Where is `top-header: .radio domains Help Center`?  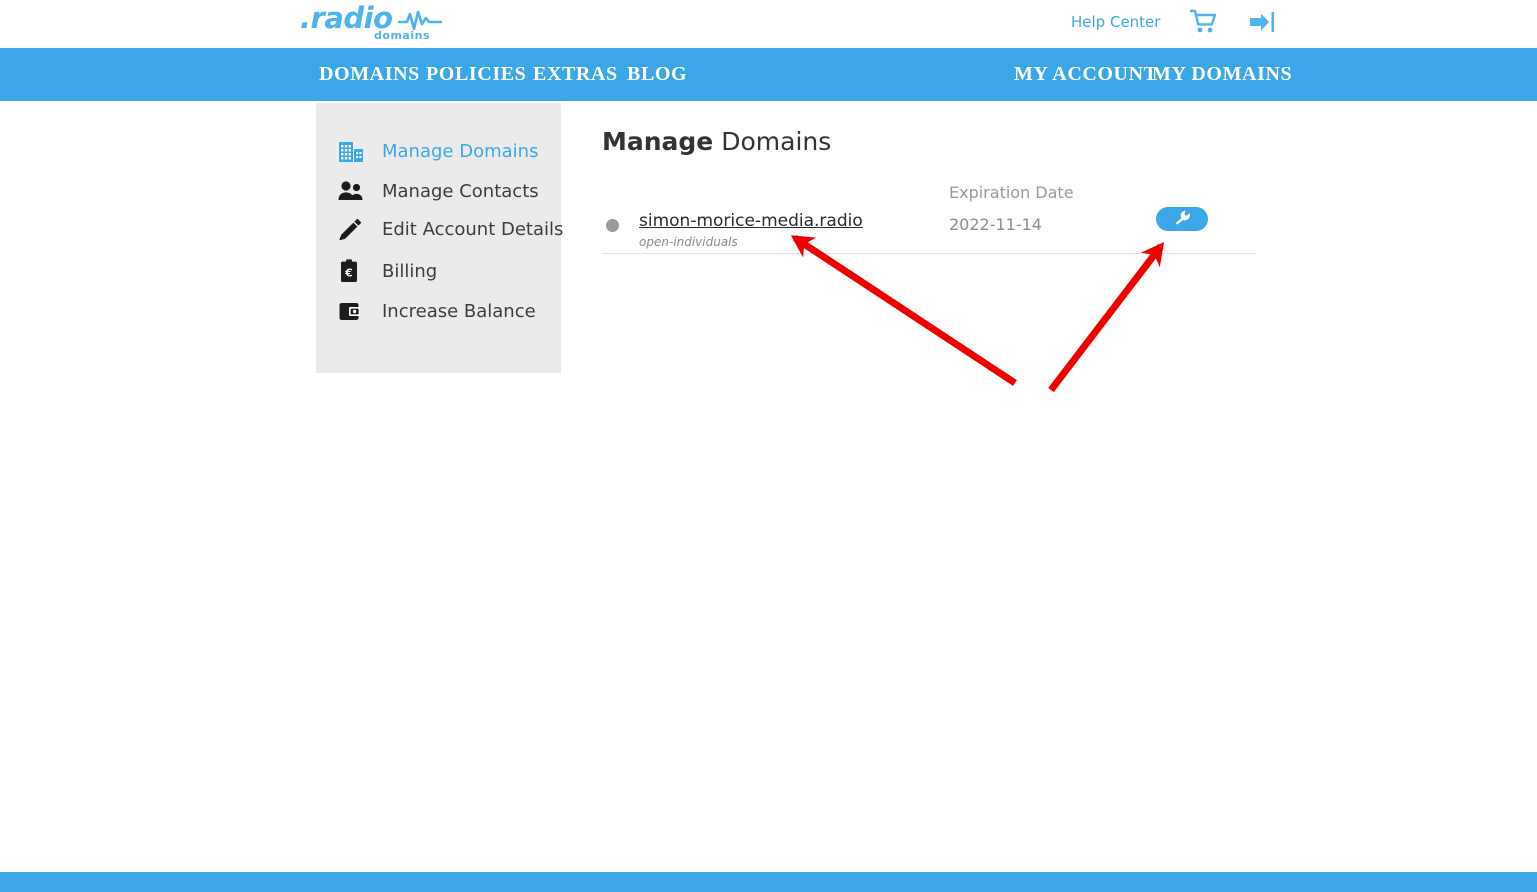
top-header: .radio domains Help Center is located at coordinates (768, 24).